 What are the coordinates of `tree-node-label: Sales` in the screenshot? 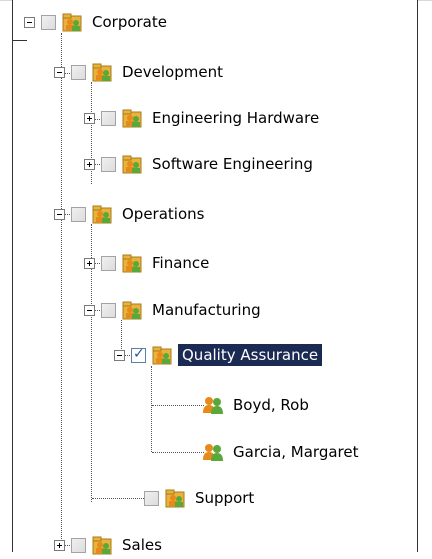 It's located at (142, 545).